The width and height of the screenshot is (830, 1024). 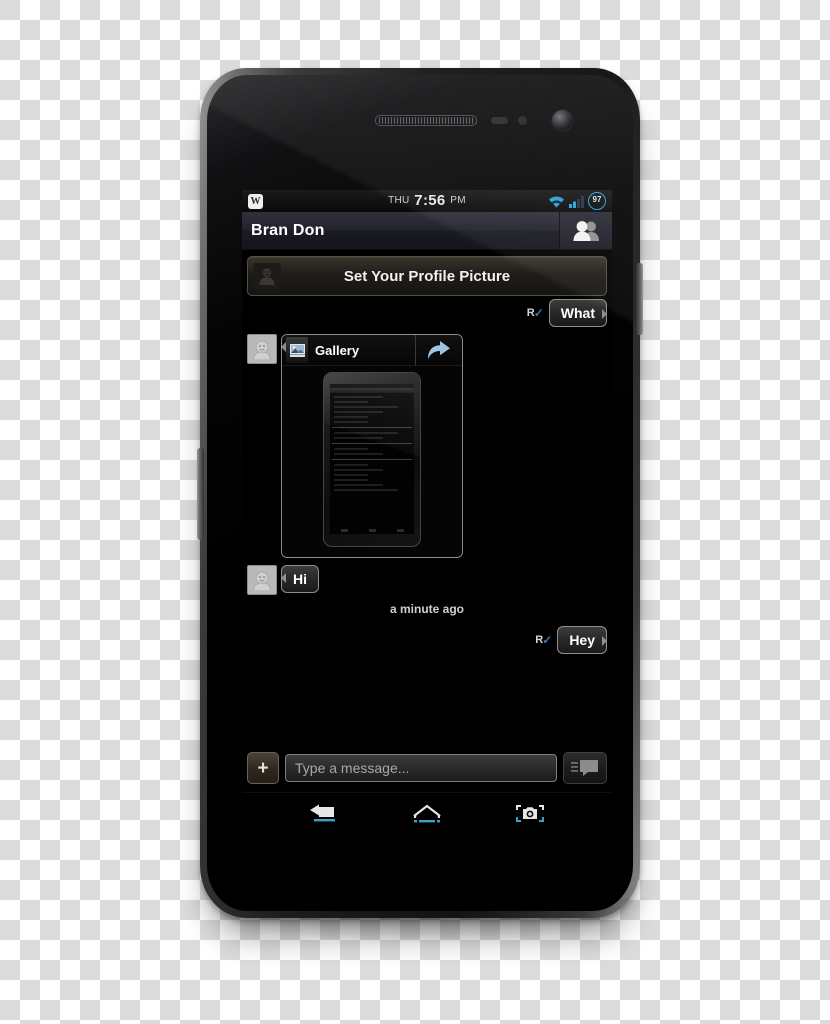 I want to click on message-timestamp: a minute ago, so click(x=426, y=609).